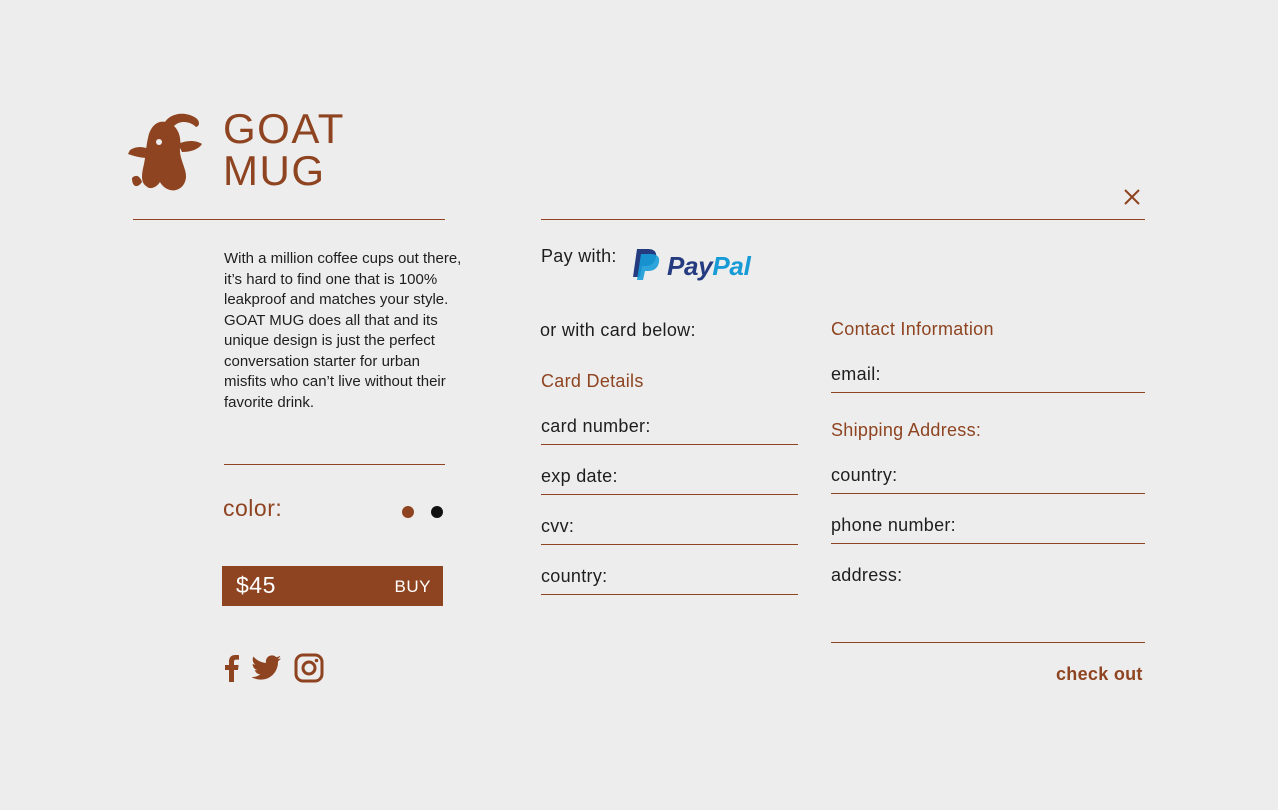 This screenshot has height=810, width=1278. Describe the element at coordinates (558, 526) in the screenshot. I see `cvv-label: cvv:` at that location.